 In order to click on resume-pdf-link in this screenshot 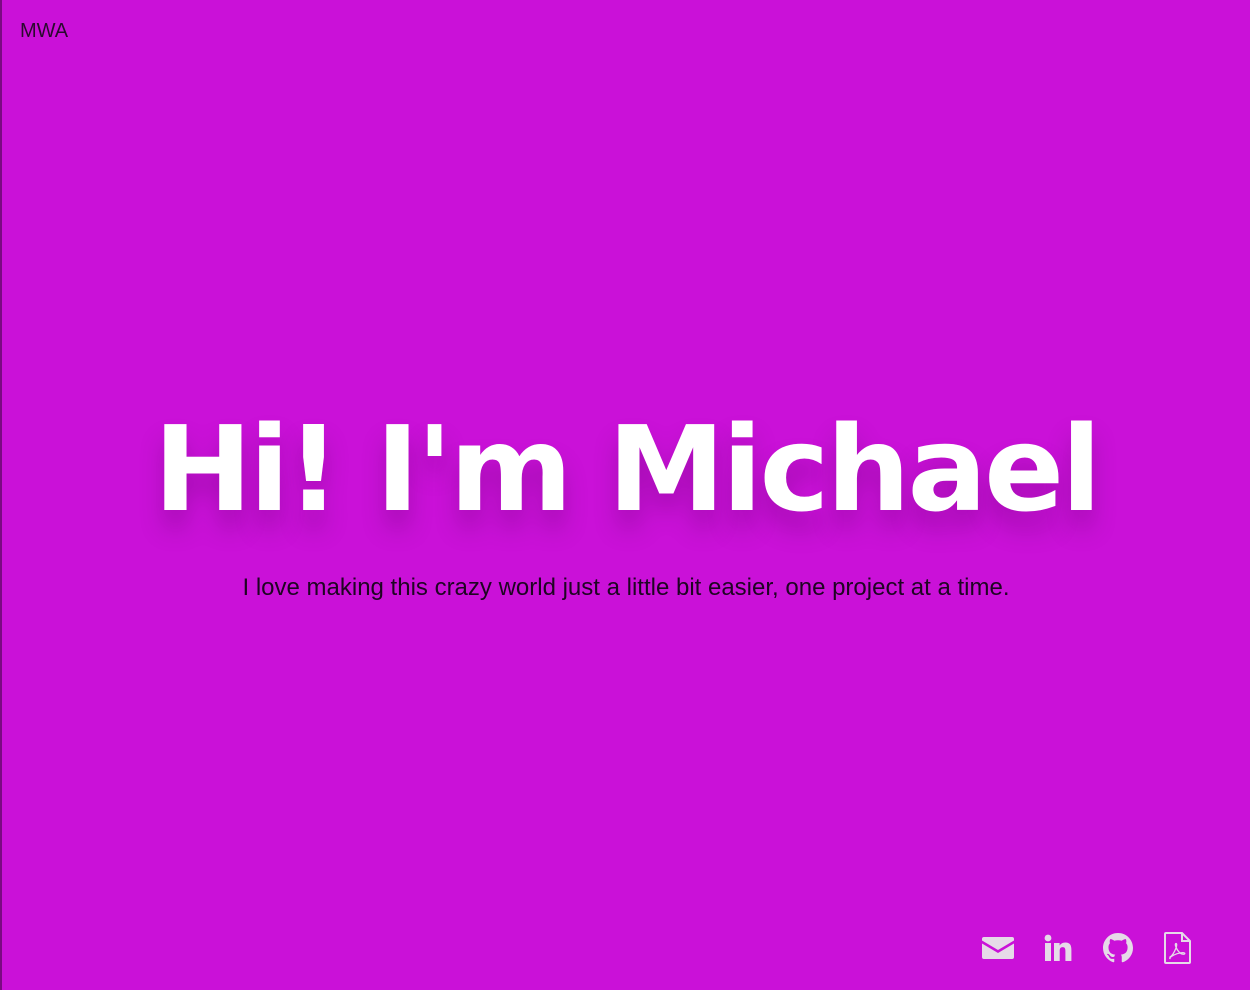, I will do `click(1178, 948)`.